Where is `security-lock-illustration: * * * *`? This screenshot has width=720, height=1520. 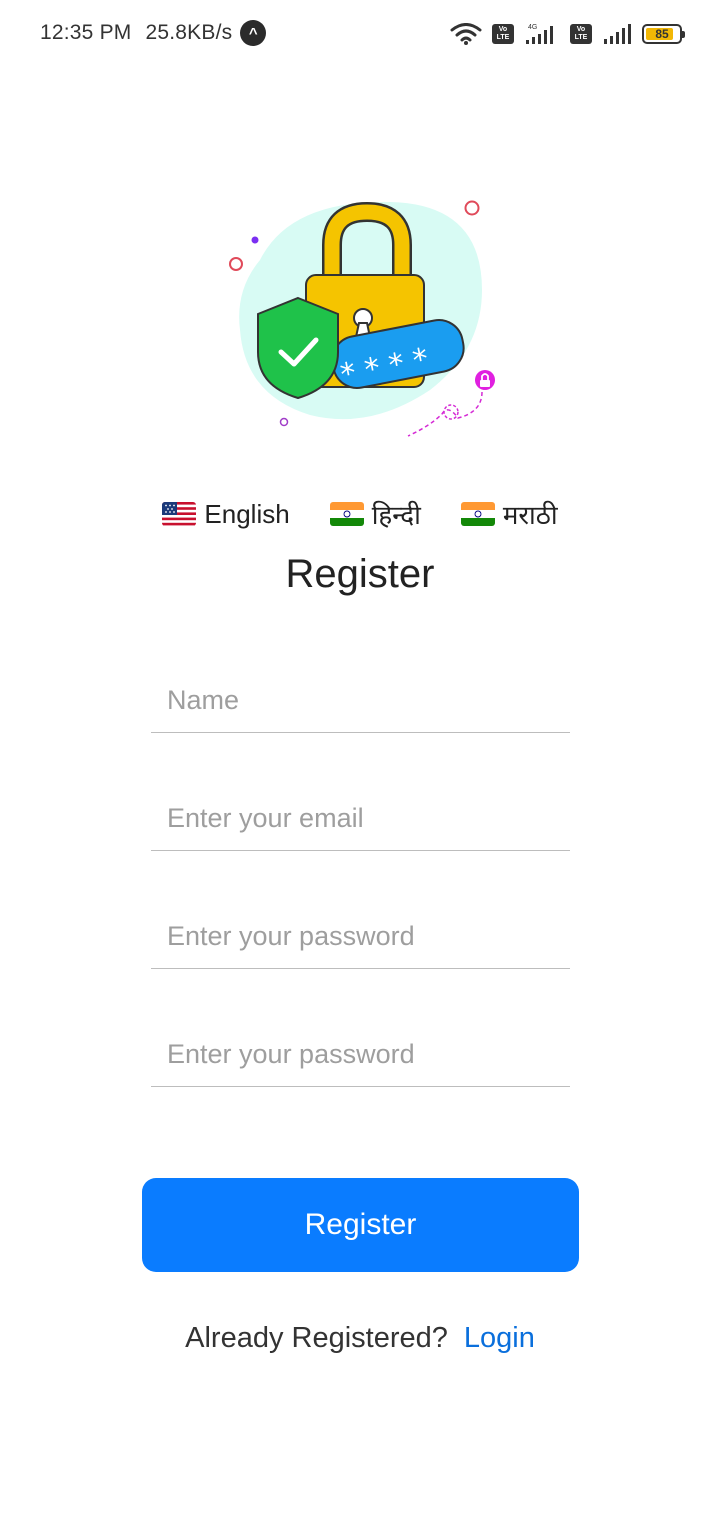
security-lock-illustration: * * * * is located at coordinates (362, 318).